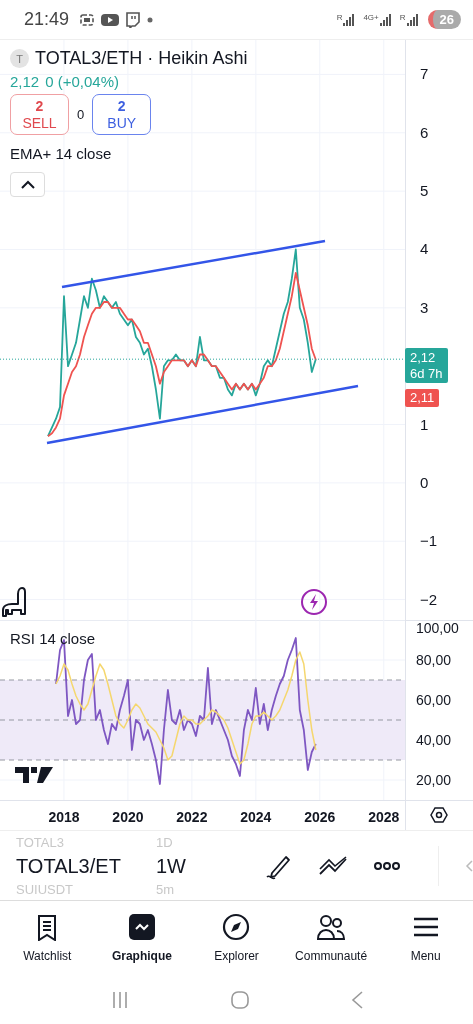 The height and width of the screenshot is (1024, 473). I want to click on screenshot-icon, so click(87, 19).